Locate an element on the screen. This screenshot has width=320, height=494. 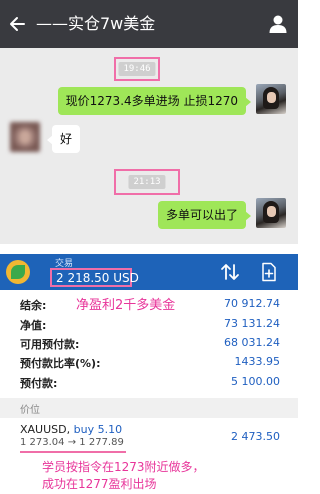
section-label: 价位 is located at coordinates (30, 410).